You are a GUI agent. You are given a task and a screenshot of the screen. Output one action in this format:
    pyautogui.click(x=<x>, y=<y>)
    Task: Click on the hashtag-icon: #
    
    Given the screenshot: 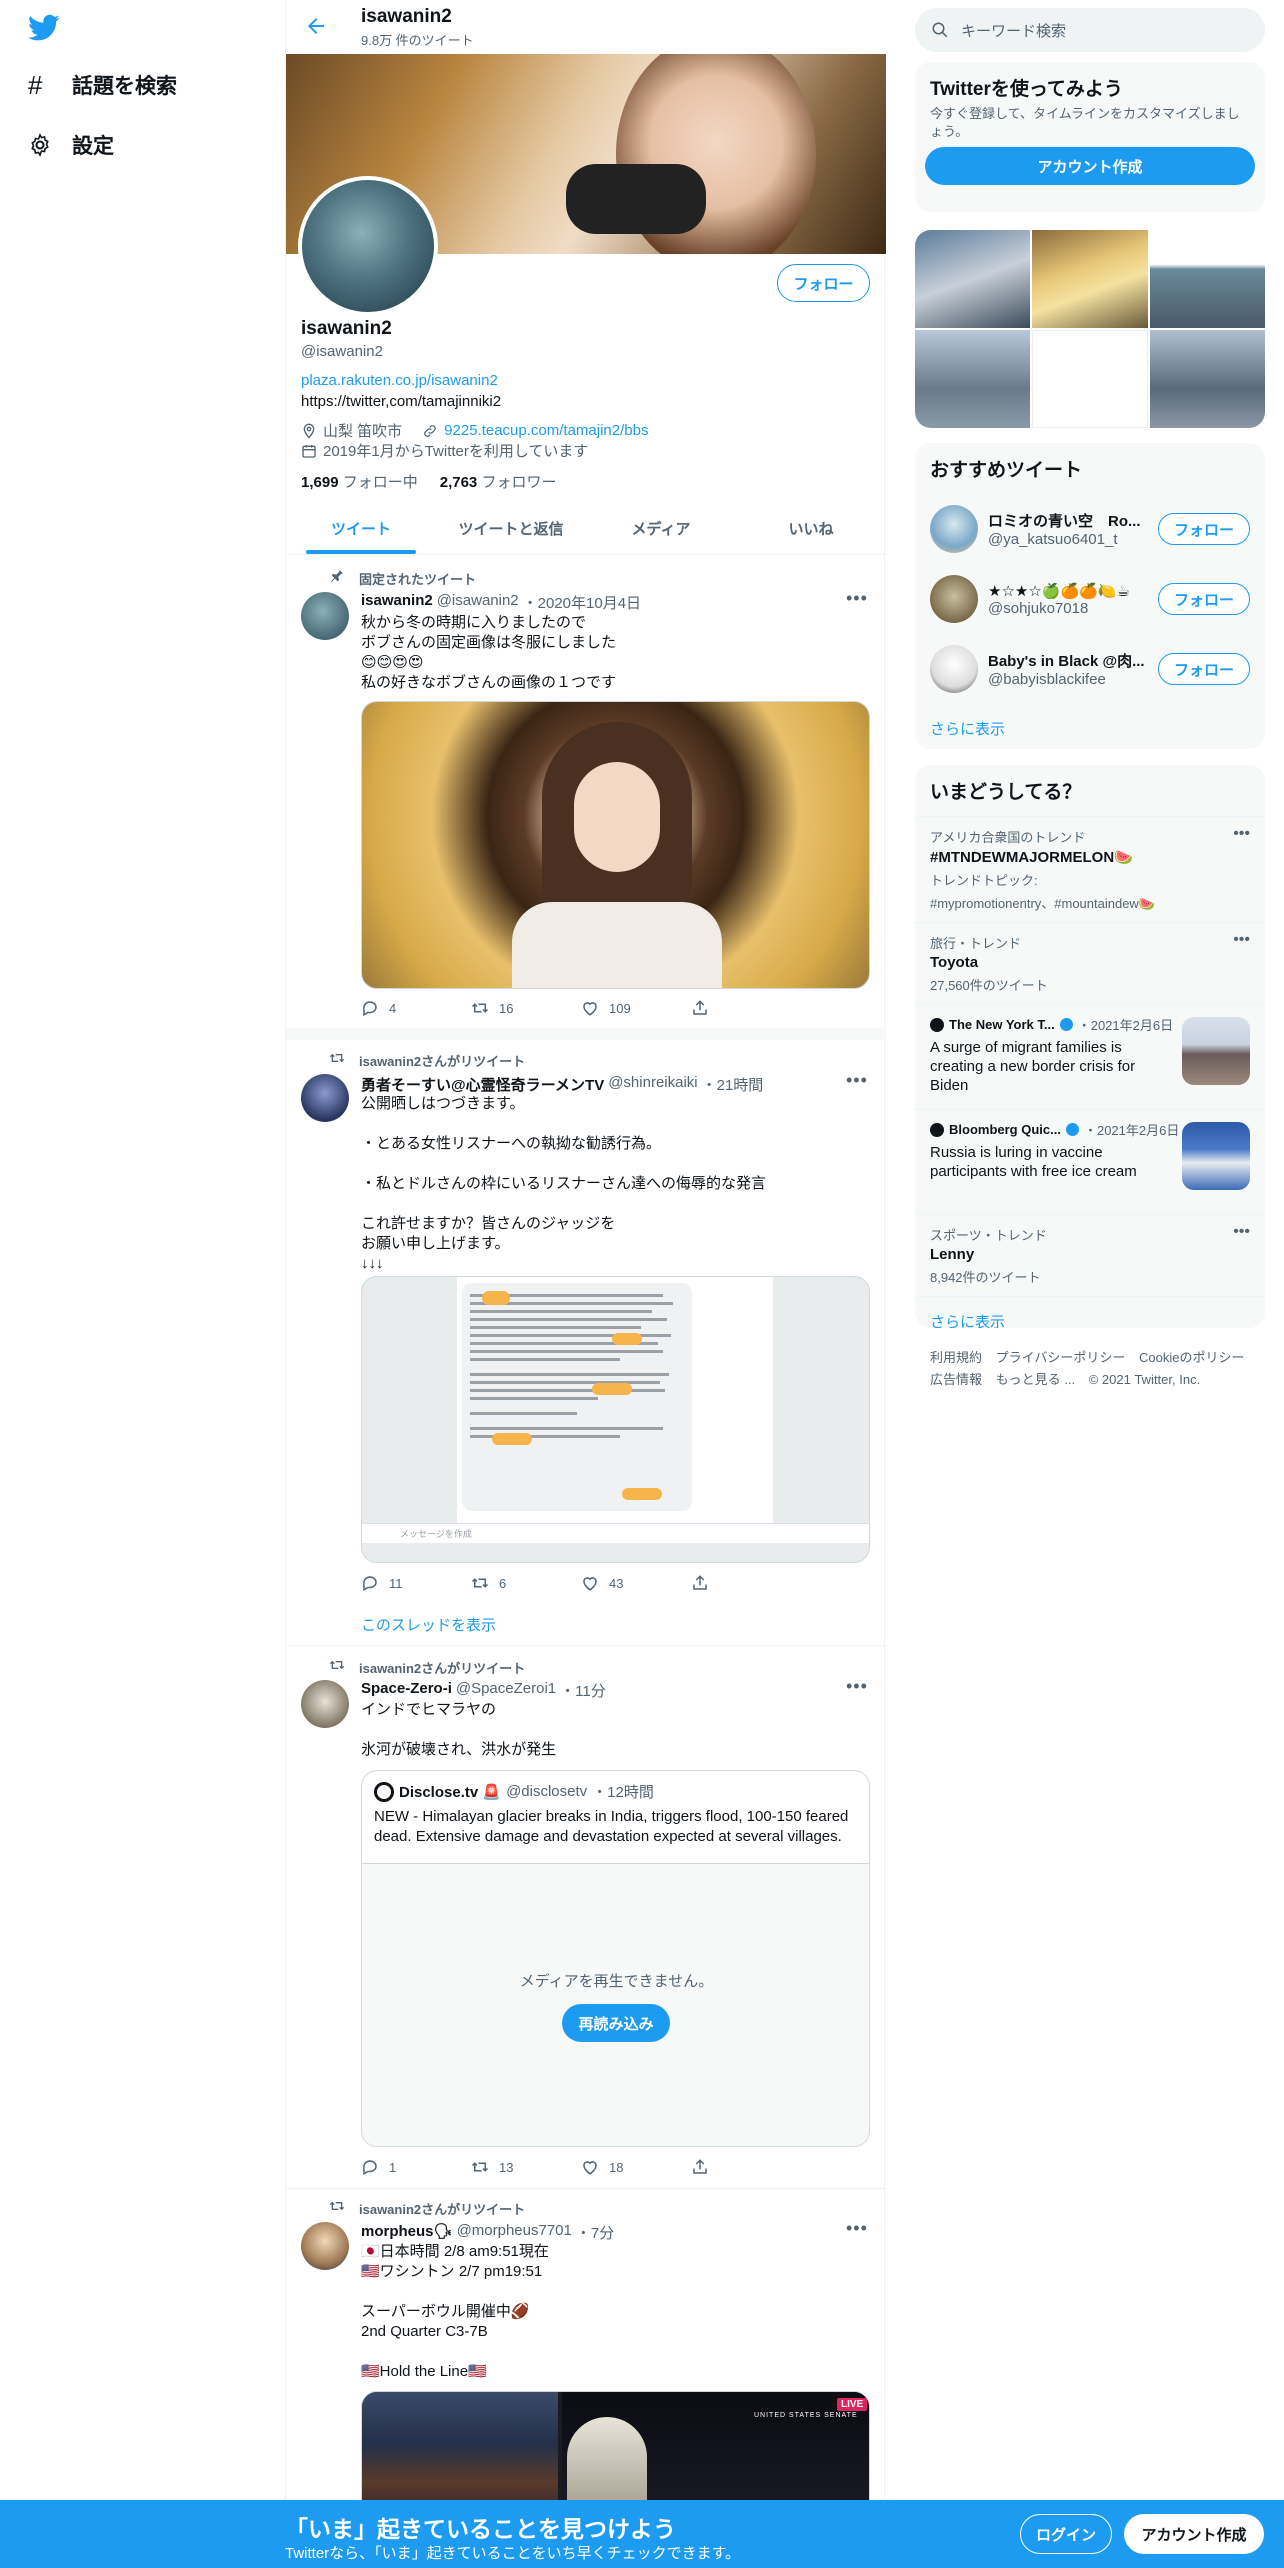 What is the action you would take?
    pyautogui.click(x=35, y=84)
    